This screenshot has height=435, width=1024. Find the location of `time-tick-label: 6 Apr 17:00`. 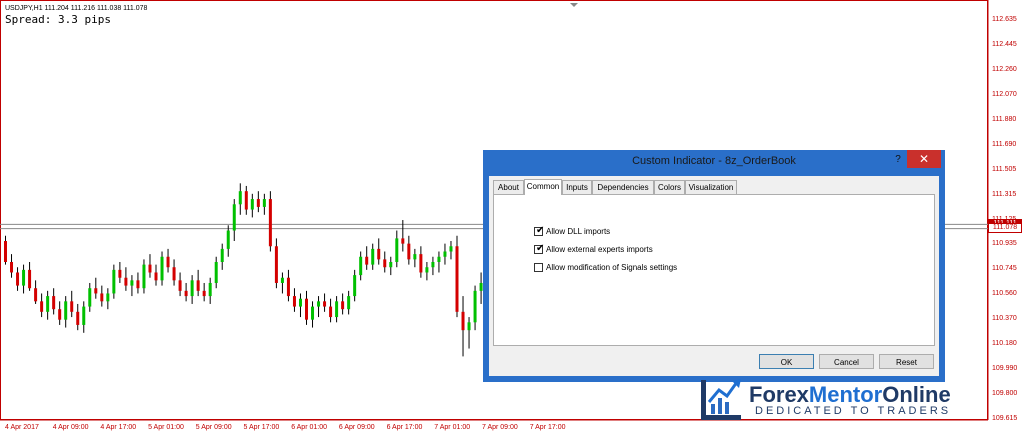

time-tick-label: 6 Apr 17:00 is located at coordinates (404, 427).